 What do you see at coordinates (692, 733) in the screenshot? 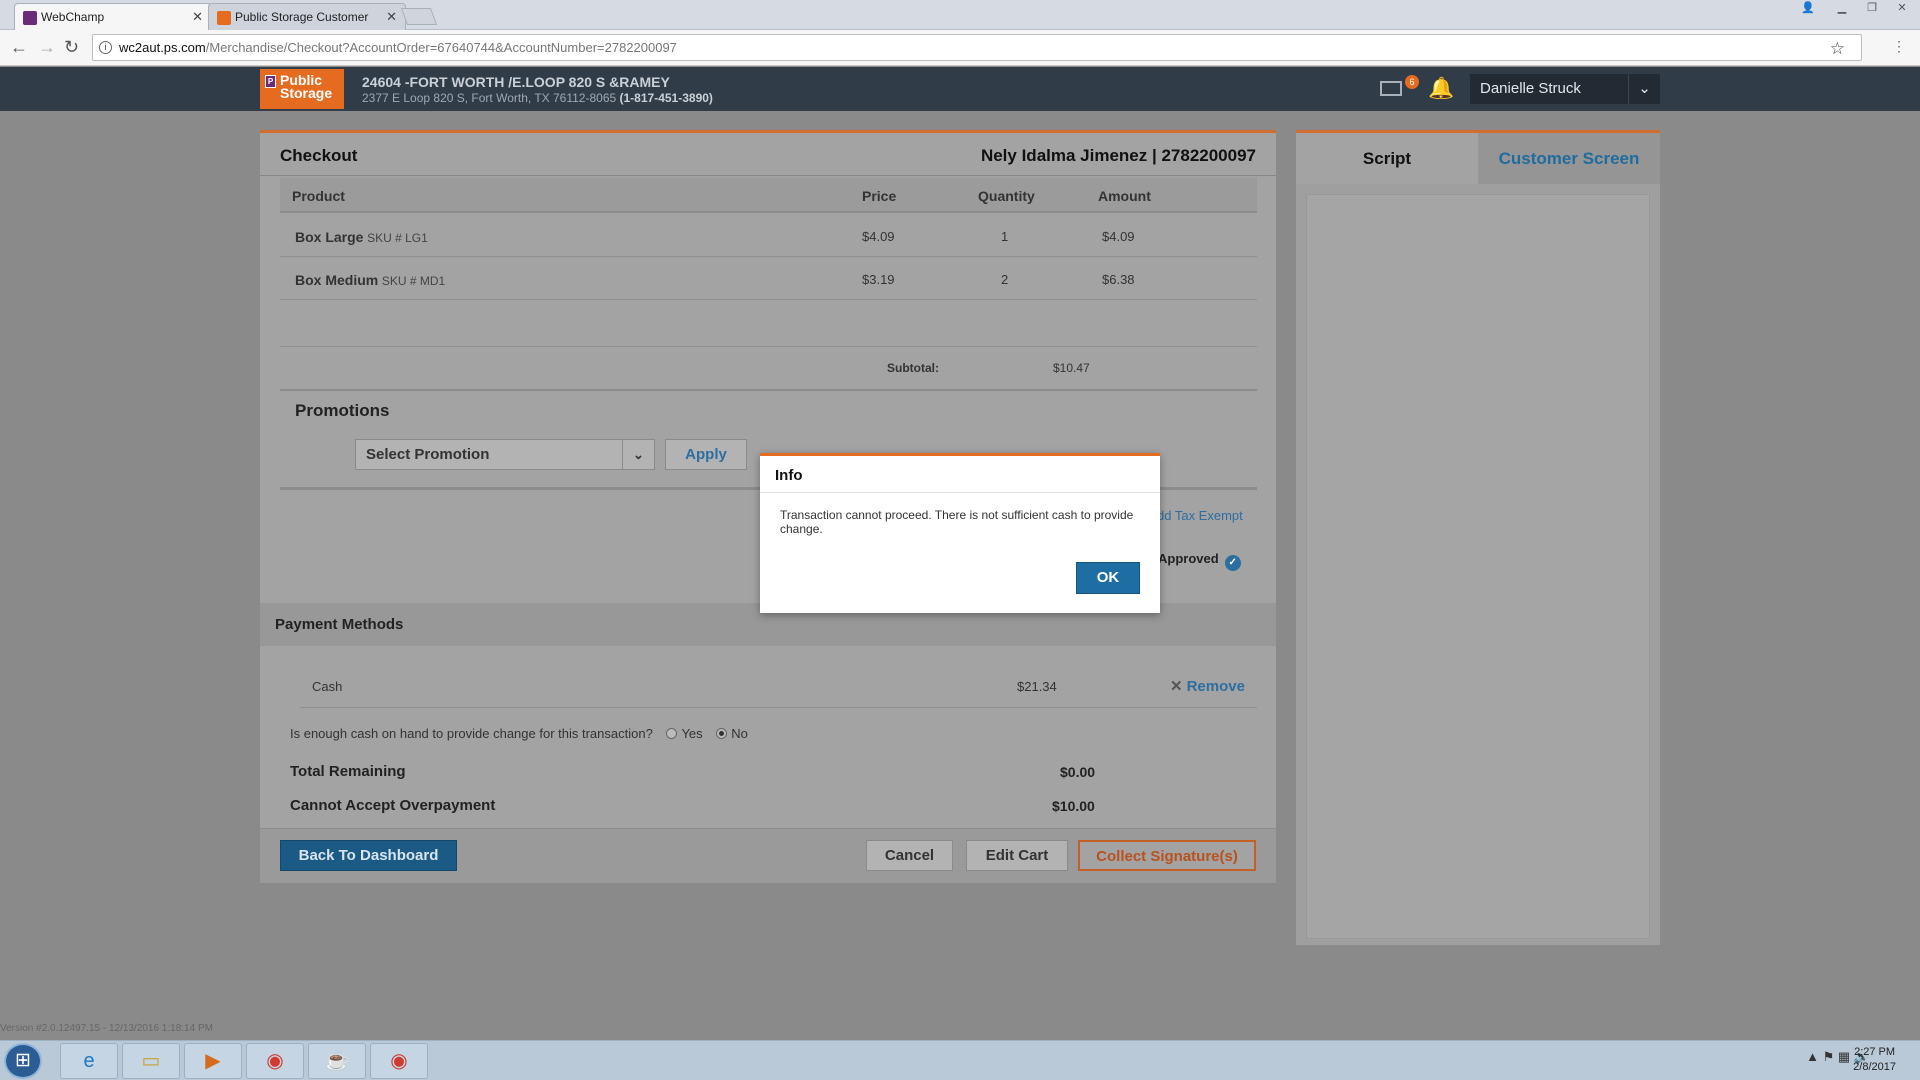
I see `yes-label: Yes` at bounding box center [692, 733].